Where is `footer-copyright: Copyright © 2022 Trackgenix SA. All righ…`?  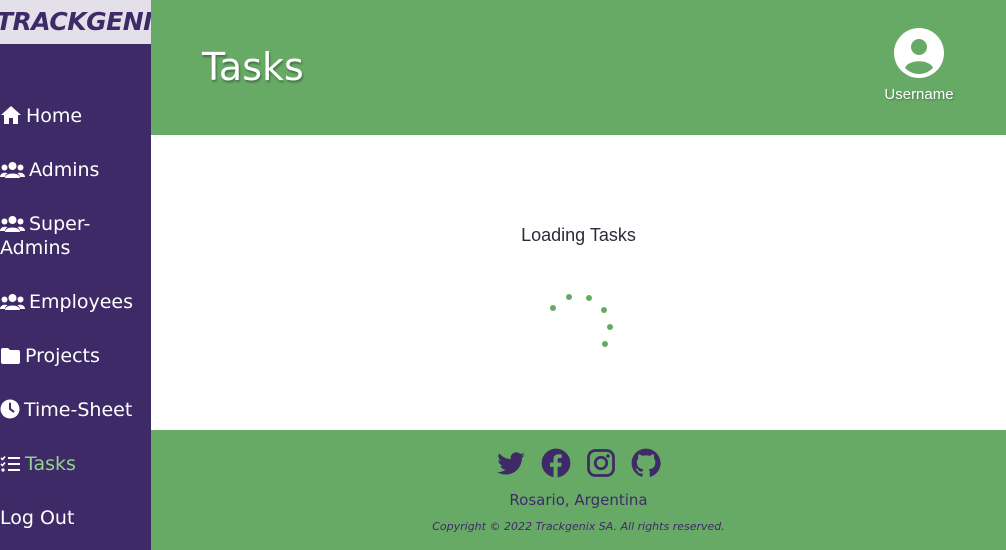 footer-copyright: Copyright © 2022 Trackgenix SA. All righ… is located at coordinates (578, 526).